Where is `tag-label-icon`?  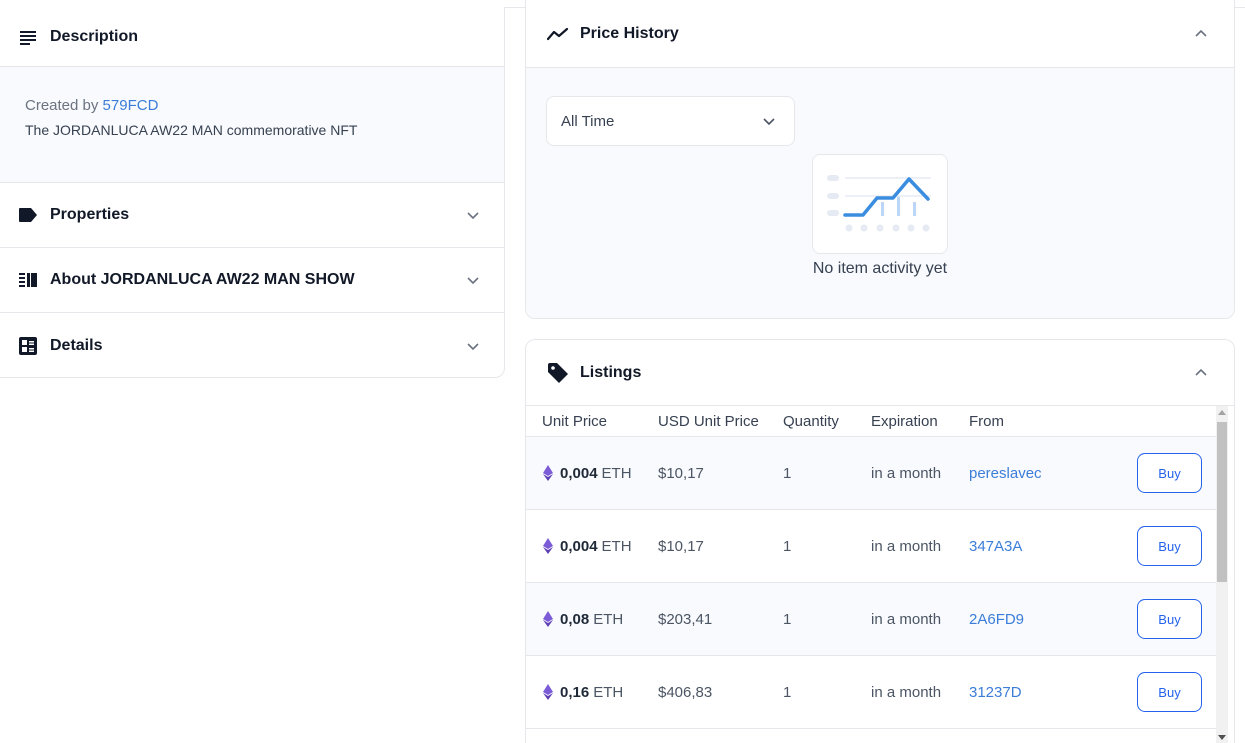 tag-label-icon is located at coordinates (28, 215).